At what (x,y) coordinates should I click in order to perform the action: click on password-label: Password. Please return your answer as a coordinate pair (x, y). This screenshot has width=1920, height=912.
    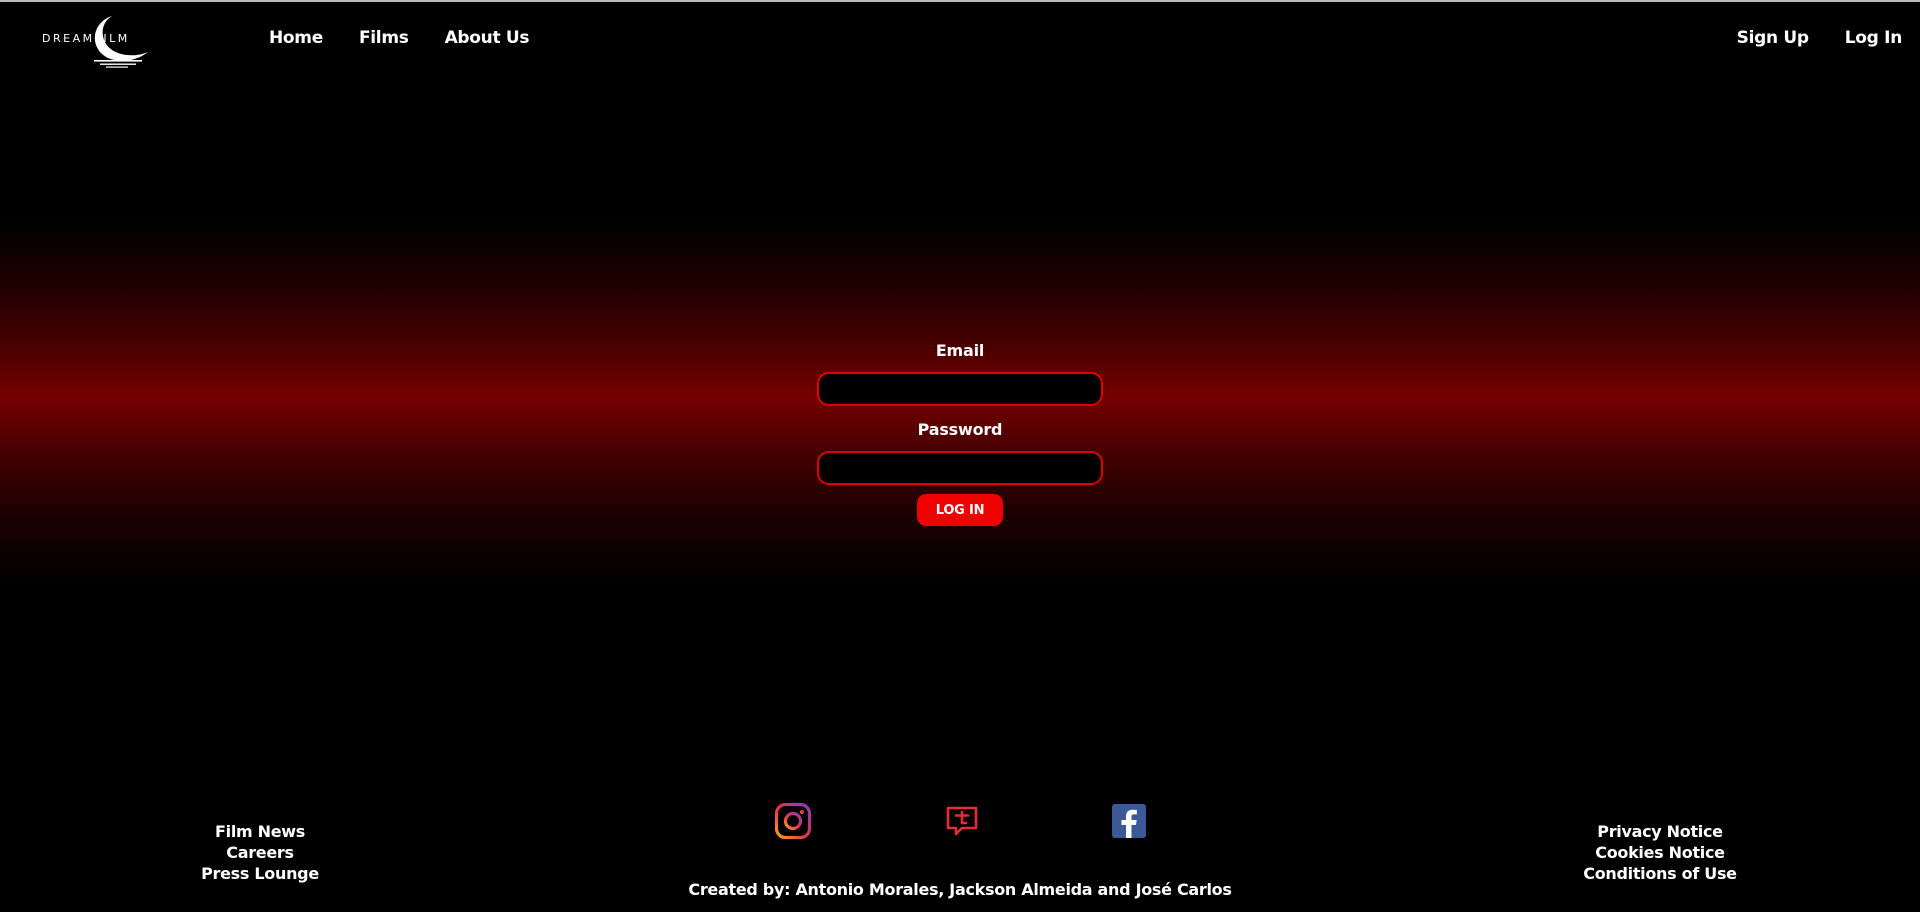
    Looking at the image, I should click on (960, 429).